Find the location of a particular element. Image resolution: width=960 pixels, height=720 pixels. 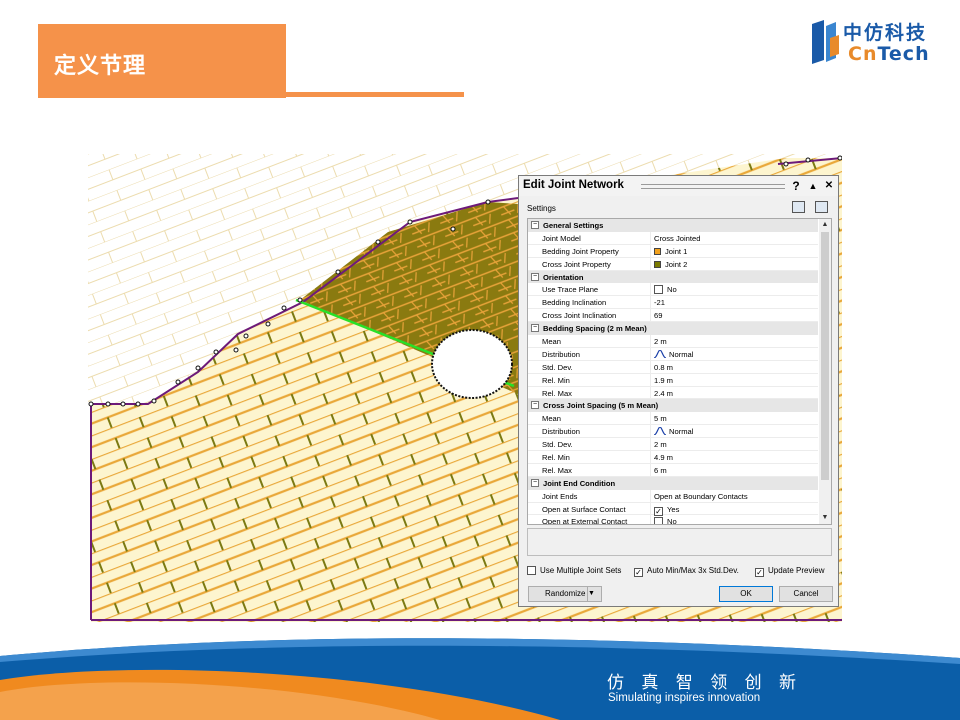

collapse-icon: ▲ is located at coordinates (813, 186).